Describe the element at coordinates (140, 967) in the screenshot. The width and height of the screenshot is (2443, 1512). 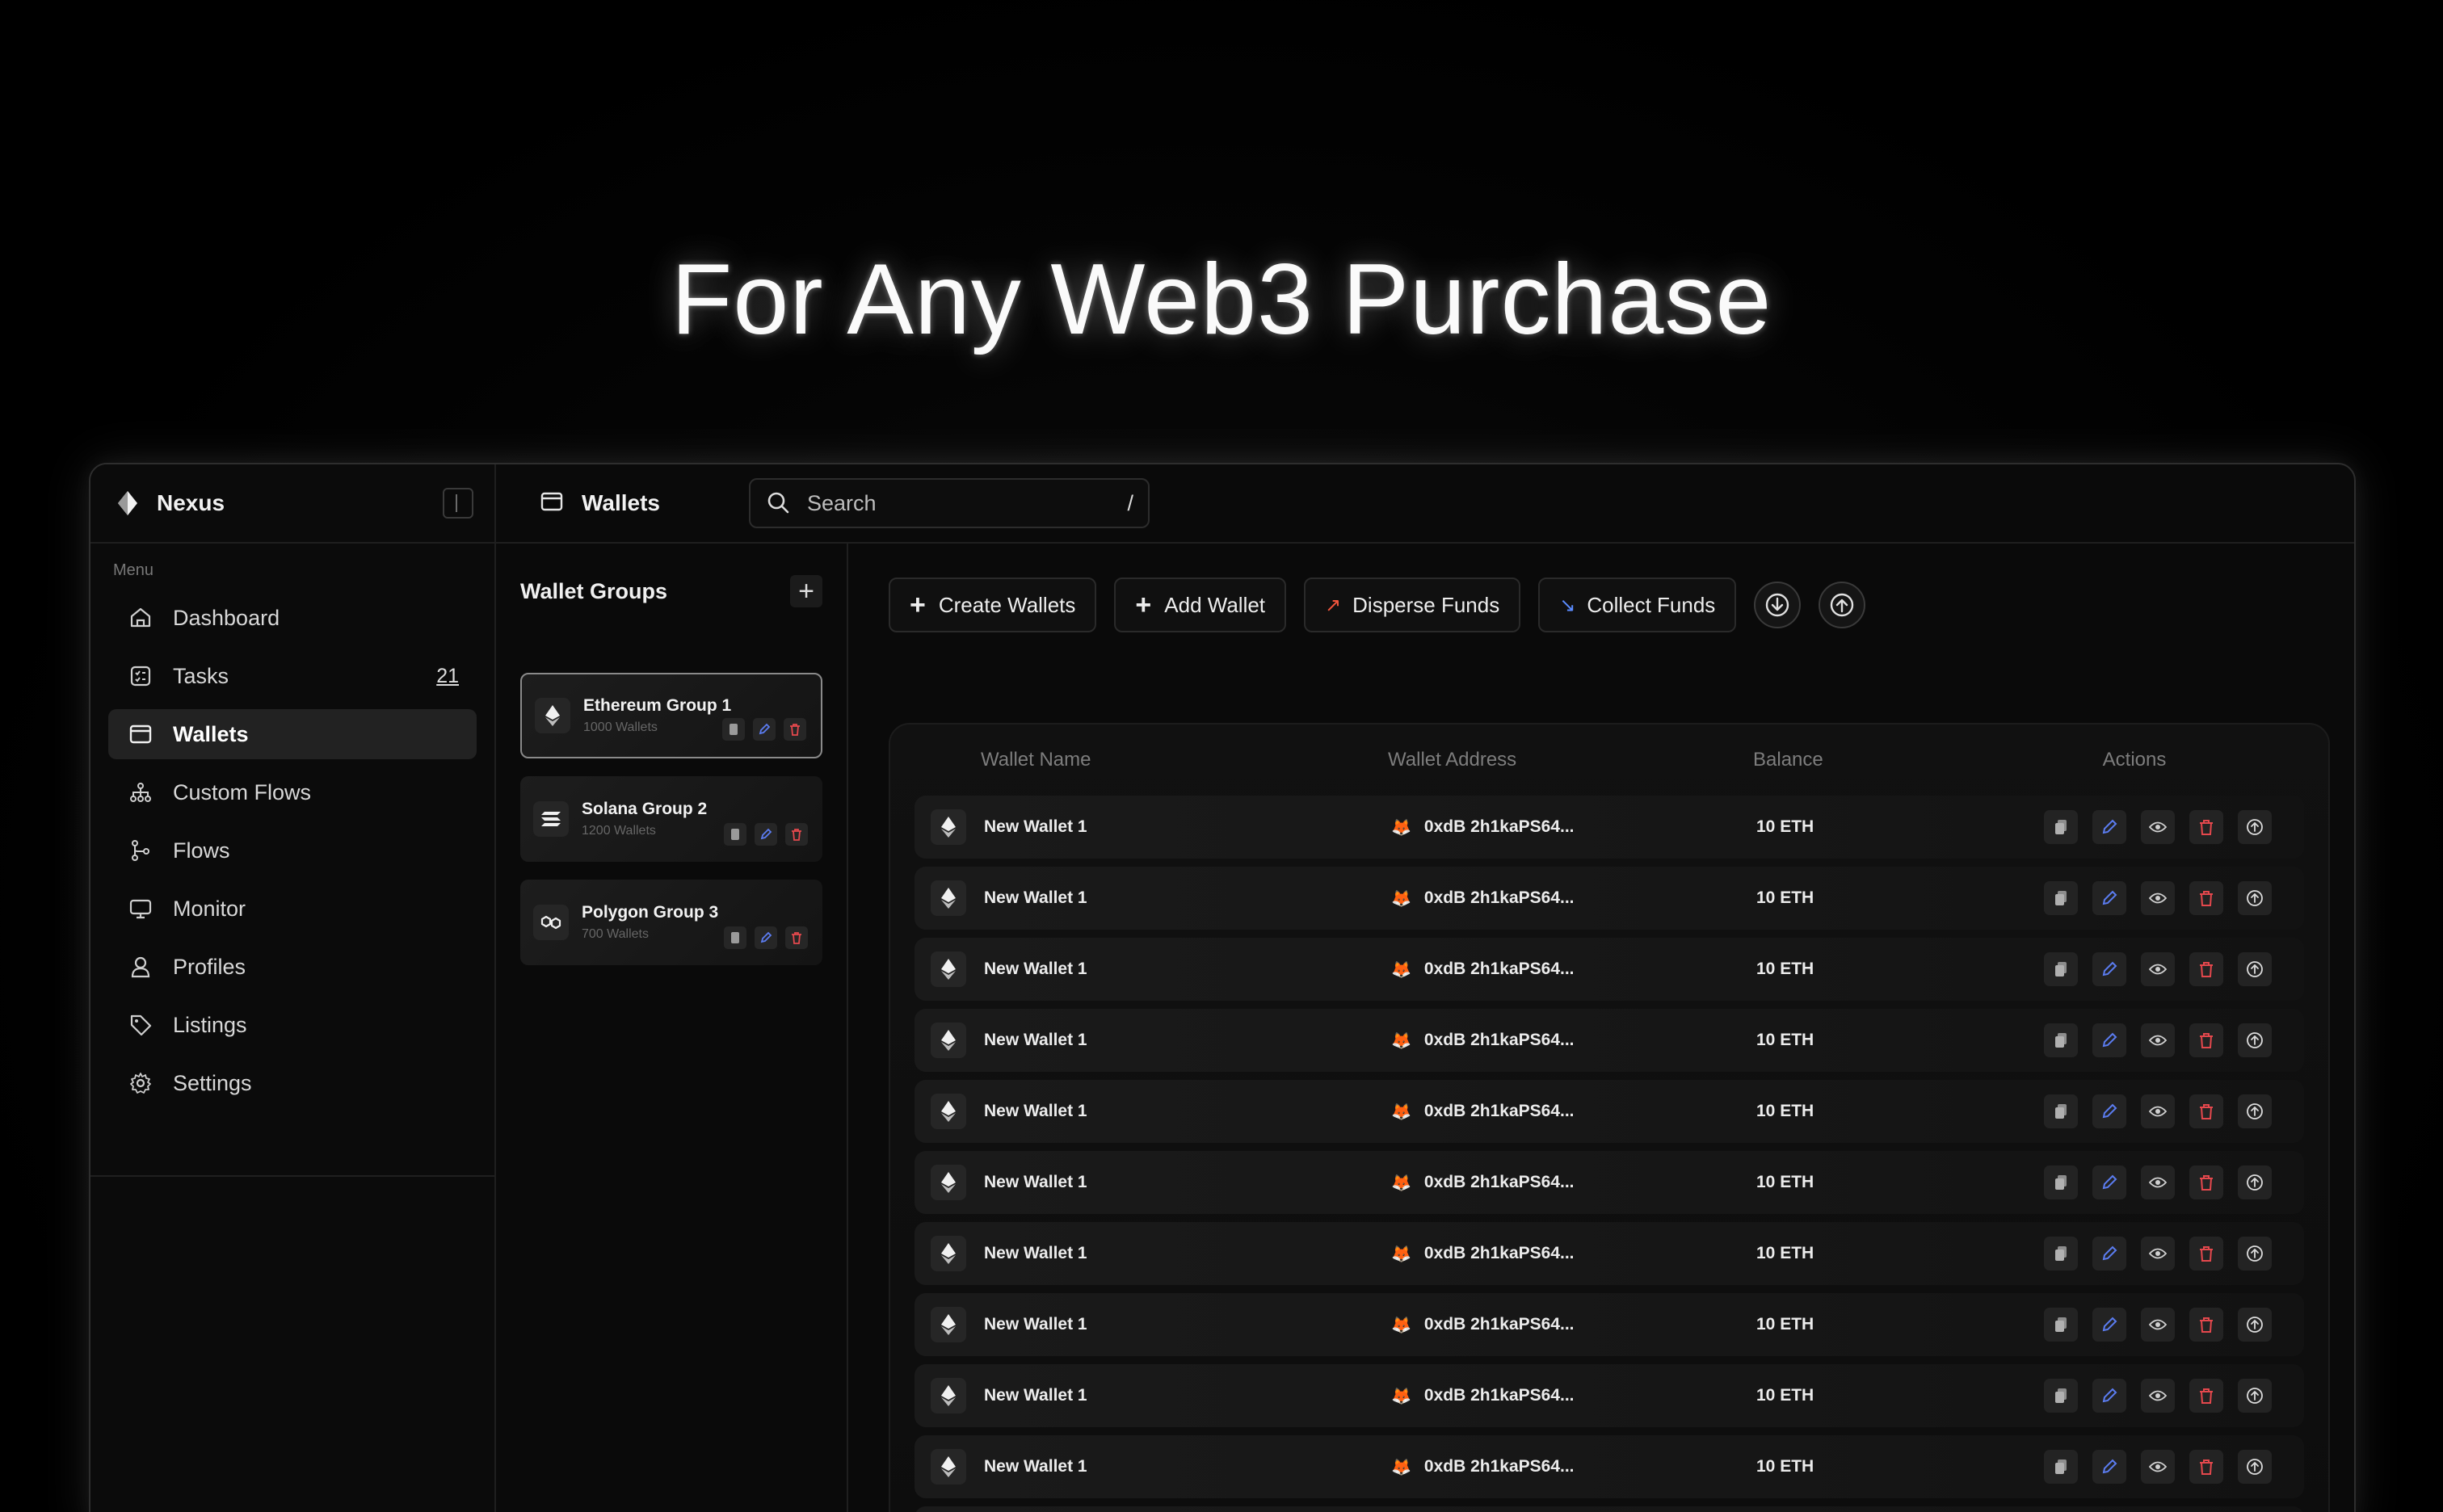
I see `user-icon` at that location.